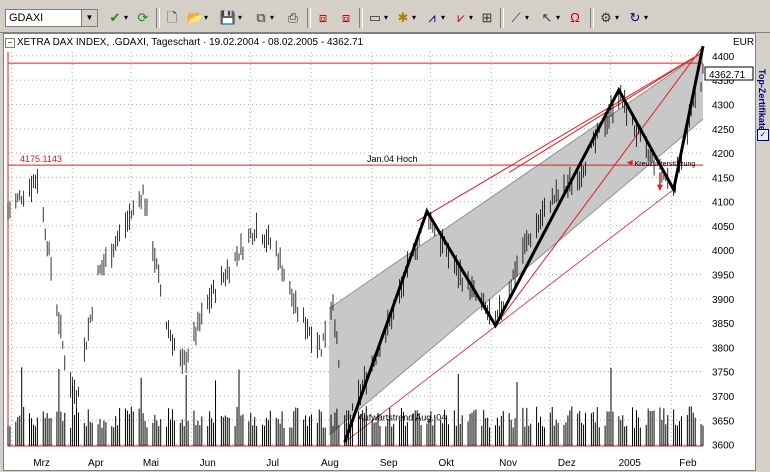 The height and width of the screenshot is (472, 770). I want to click on y-tick-label: 4100, so click(723, 203).